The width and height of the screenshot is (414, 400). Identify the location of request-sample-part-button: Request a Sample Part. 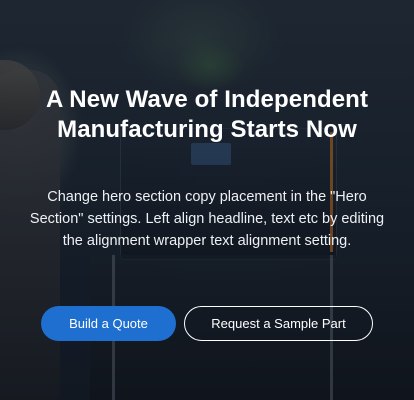
(278, 323).